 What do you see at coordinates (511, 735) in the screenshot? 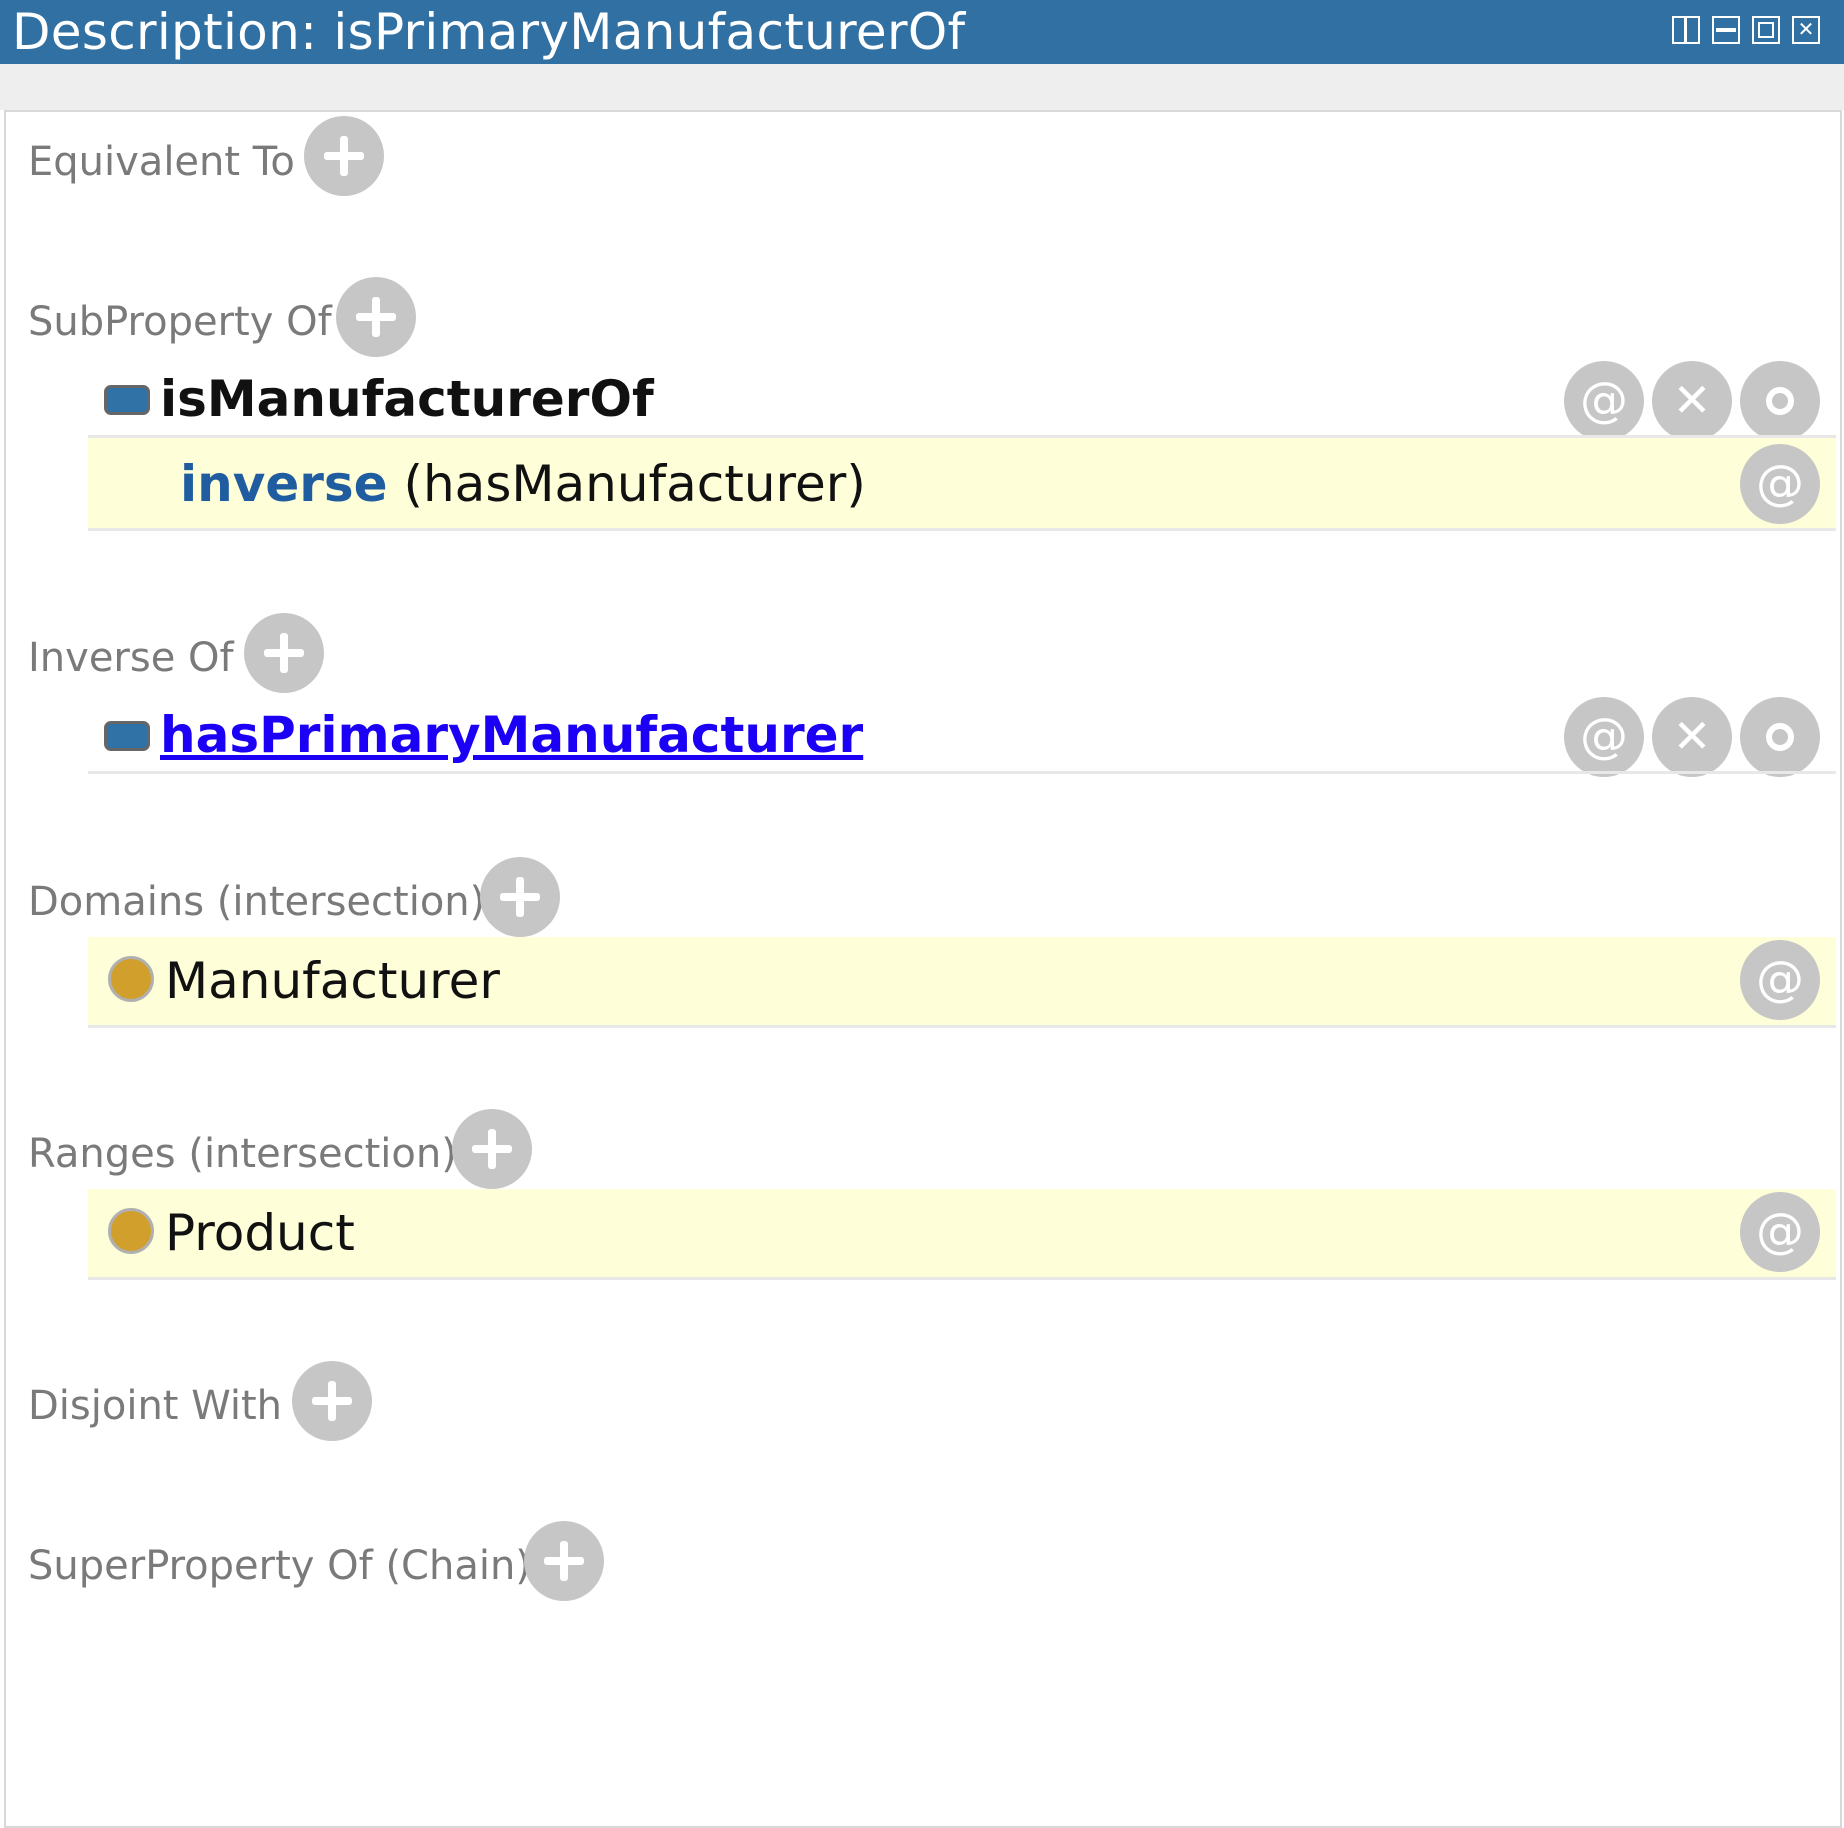
I see `inverse-of-entity-link: hasPrimaryManufacturer` at bounding box center [511, 735].